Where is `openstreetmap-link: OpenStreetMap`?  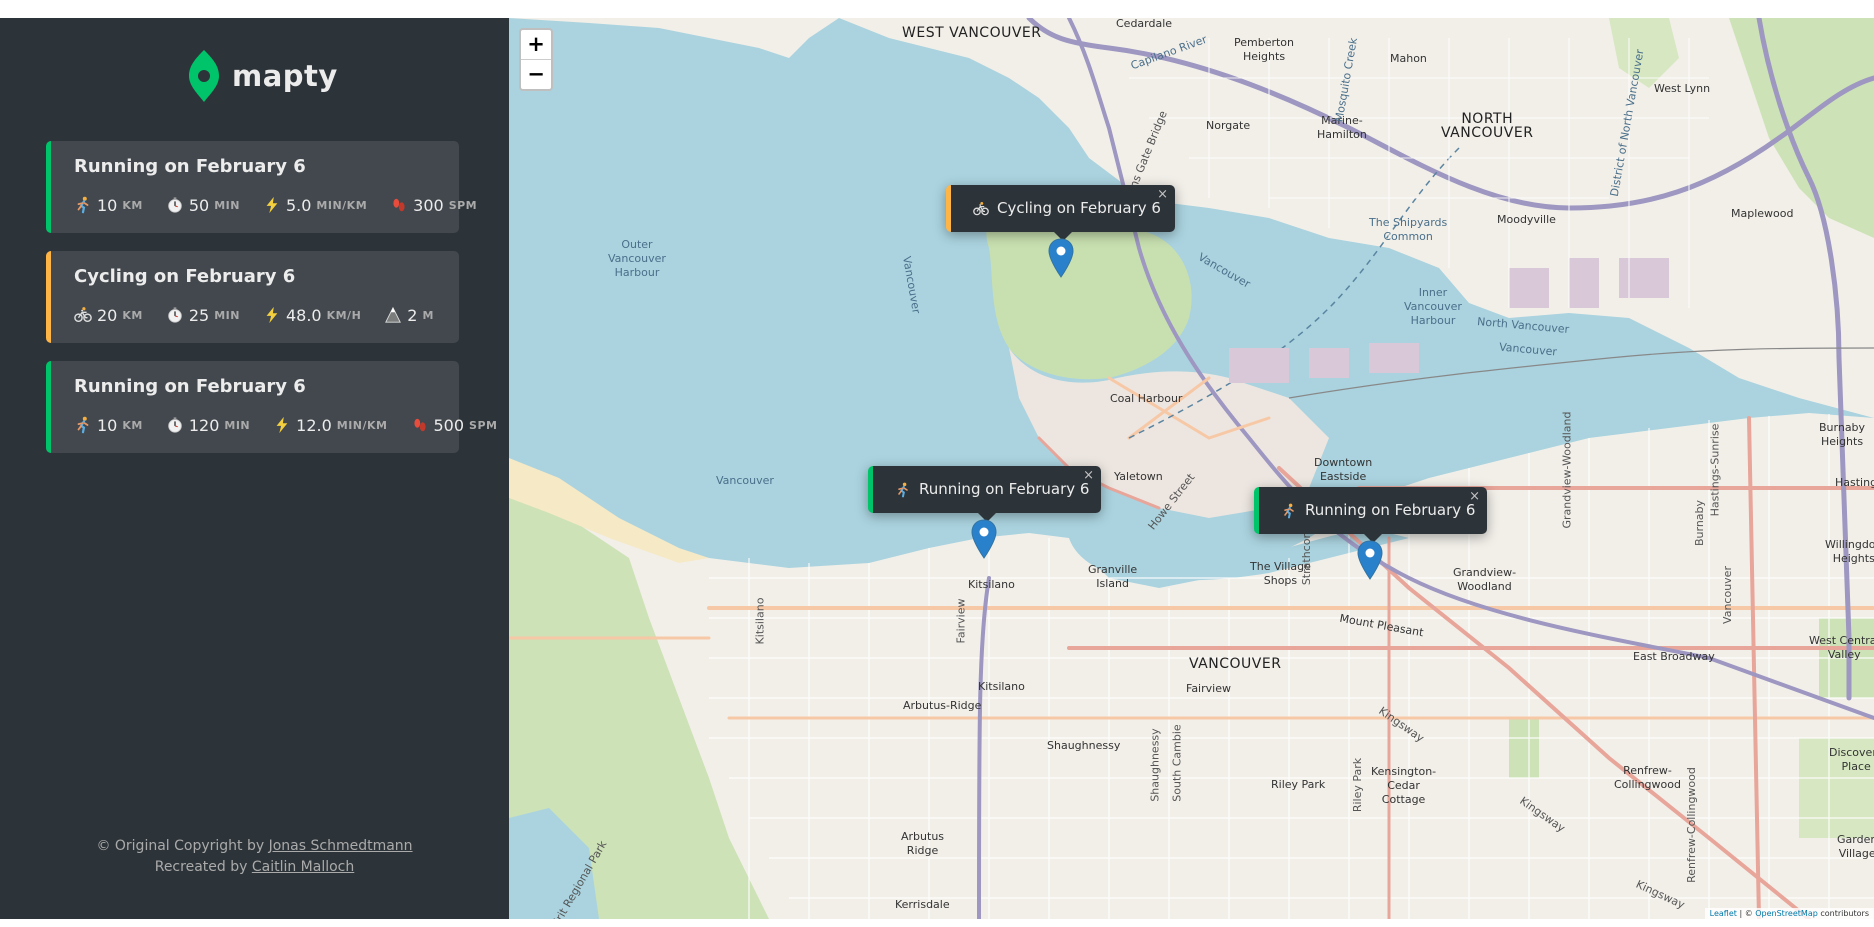 openstreetmap-link: OpenStreetMap is located at coordinates (1786, 913).